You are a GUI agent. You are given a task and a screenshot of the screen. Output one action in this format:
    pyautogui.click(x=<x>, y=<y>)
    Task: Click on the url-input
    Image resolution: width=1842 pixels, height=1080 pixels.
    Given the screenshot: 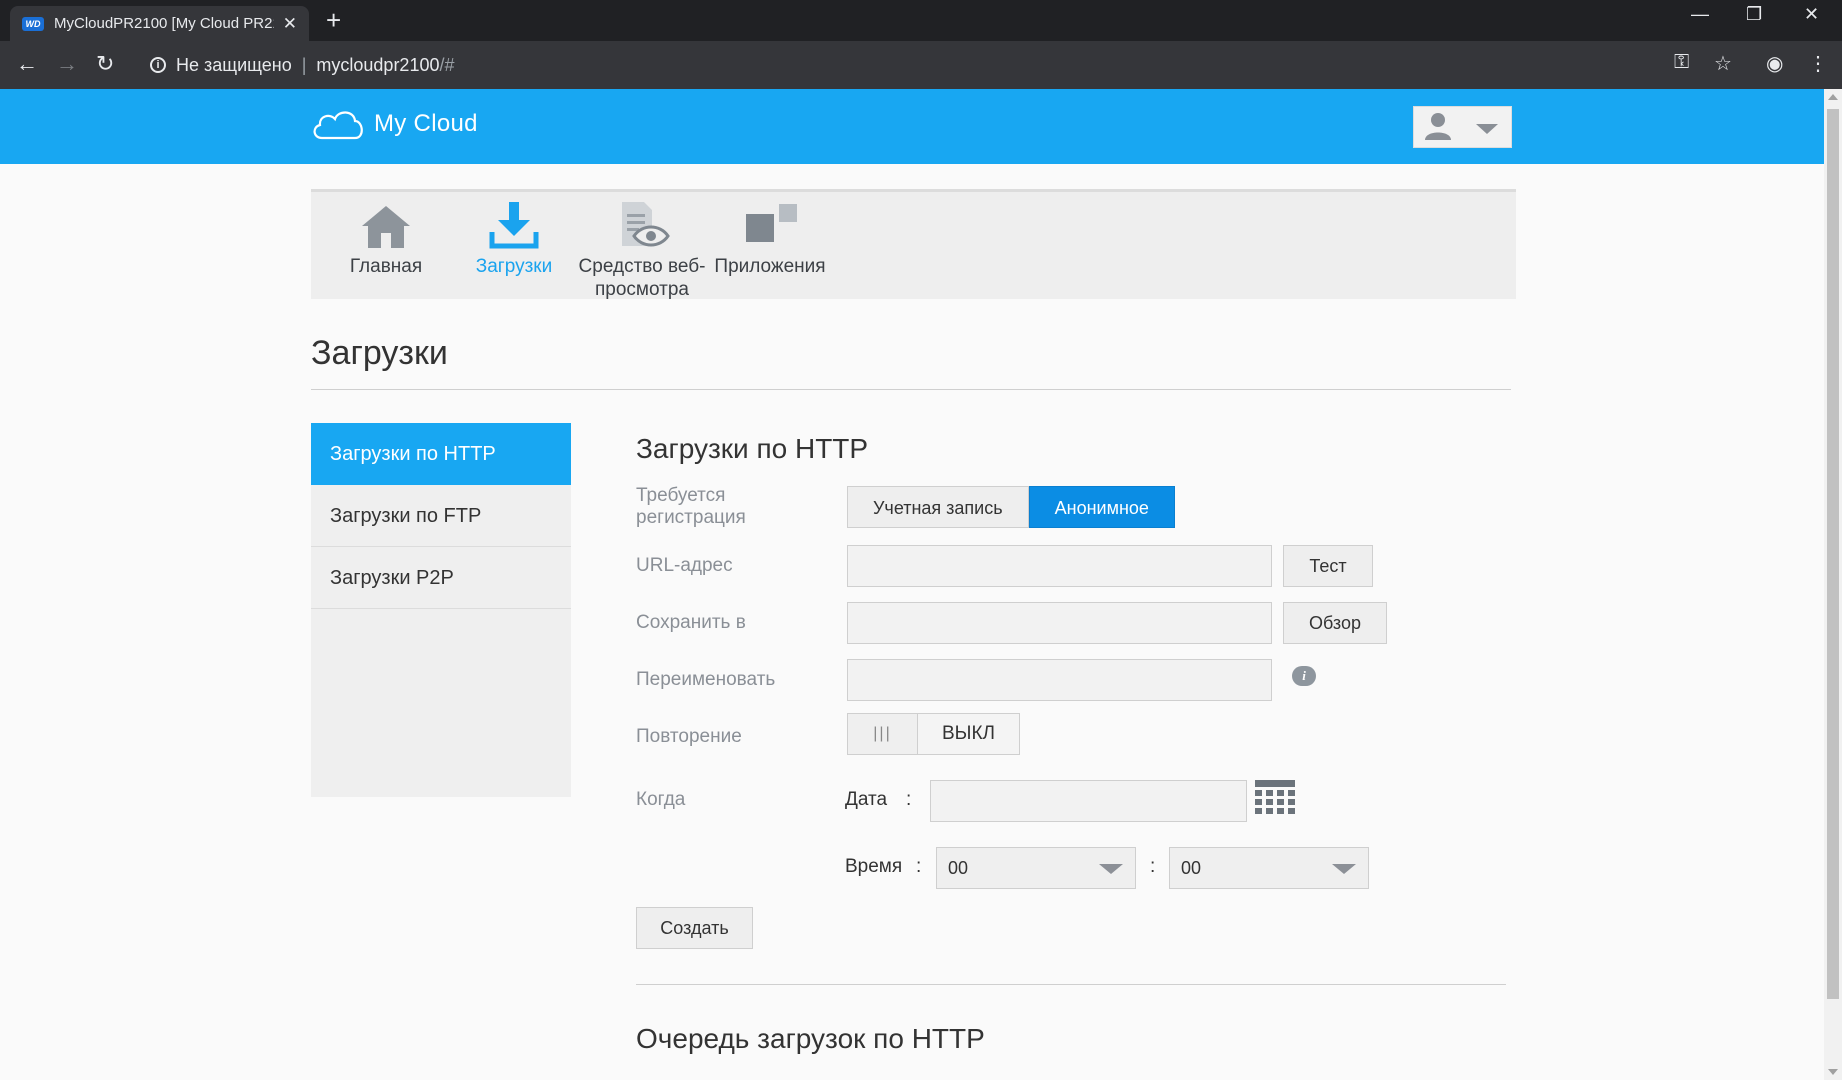 What is the action you would take?
    pyautogui.click(x=1059, y=566)
    